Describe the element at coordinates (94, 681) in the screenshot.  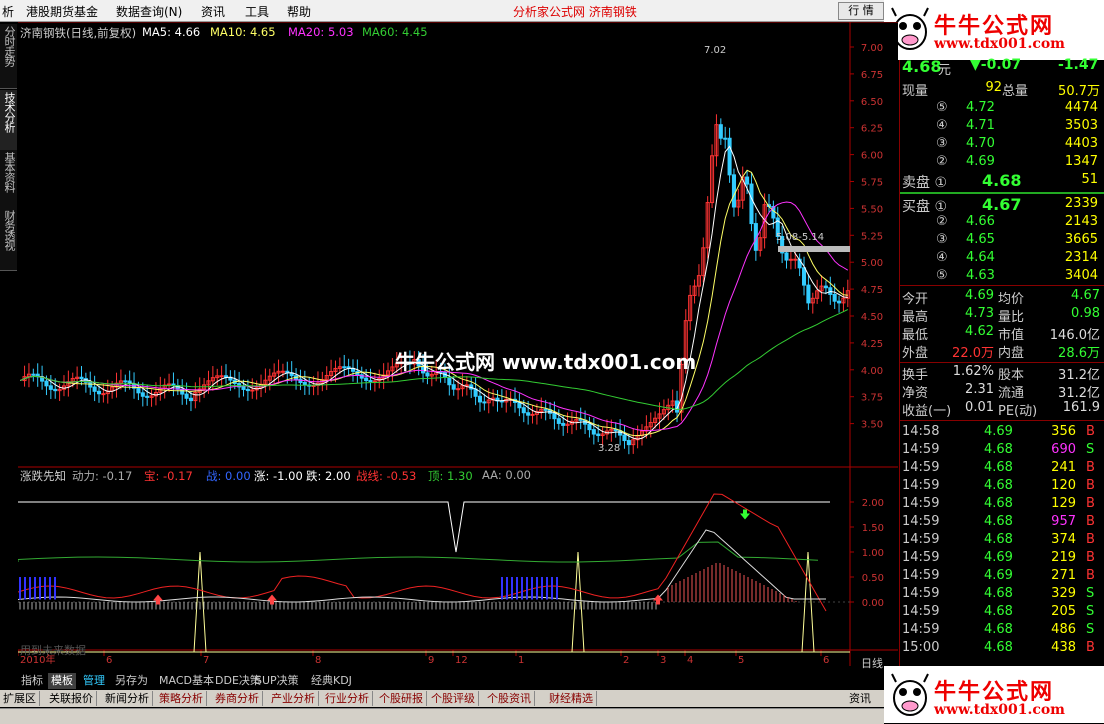
I see `tab-3: 管理` at that location.